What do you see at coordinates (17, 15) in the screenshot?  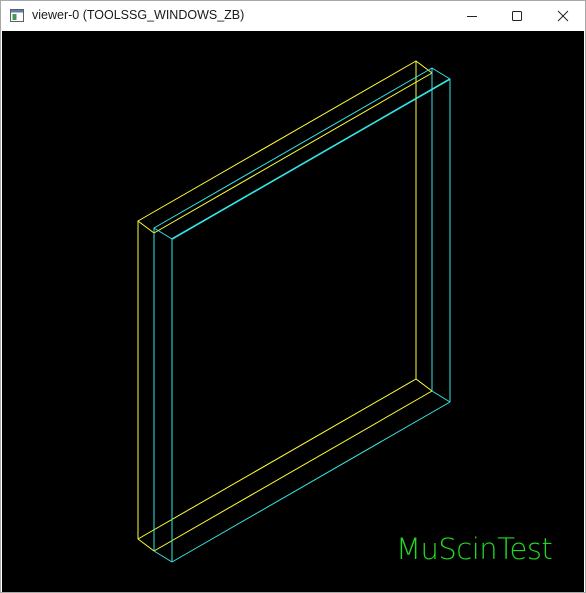 I see `app-window-icon` at bounding box center [17, 15].